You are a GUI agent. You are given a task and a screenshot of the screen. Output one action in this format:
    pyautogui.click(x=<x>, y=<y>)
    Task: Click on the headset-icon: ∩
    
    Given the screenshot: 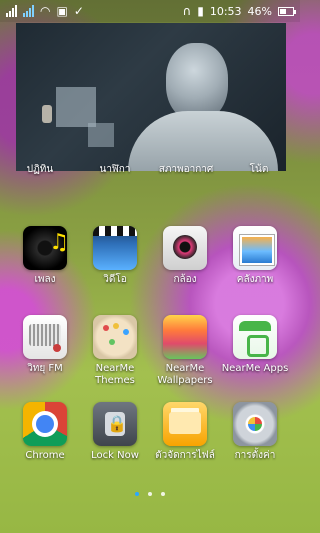 What is the action you would take?
    pyautogui.click(x=187, y=11)
    